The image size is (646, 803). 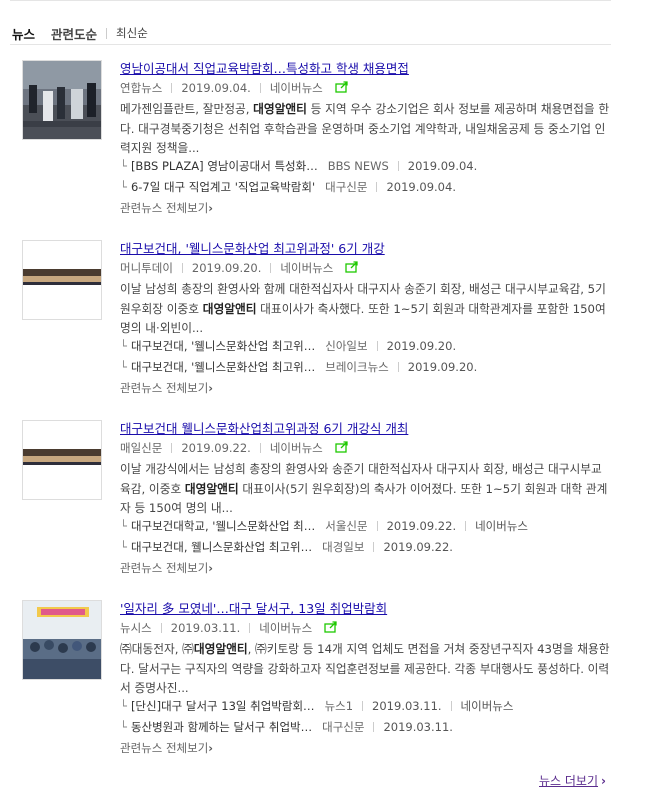 I want to click on news-title-link: 대구보건대 웰니스문화산업최고위과정 6기 개강식 개최, so click(x=264, y=427).